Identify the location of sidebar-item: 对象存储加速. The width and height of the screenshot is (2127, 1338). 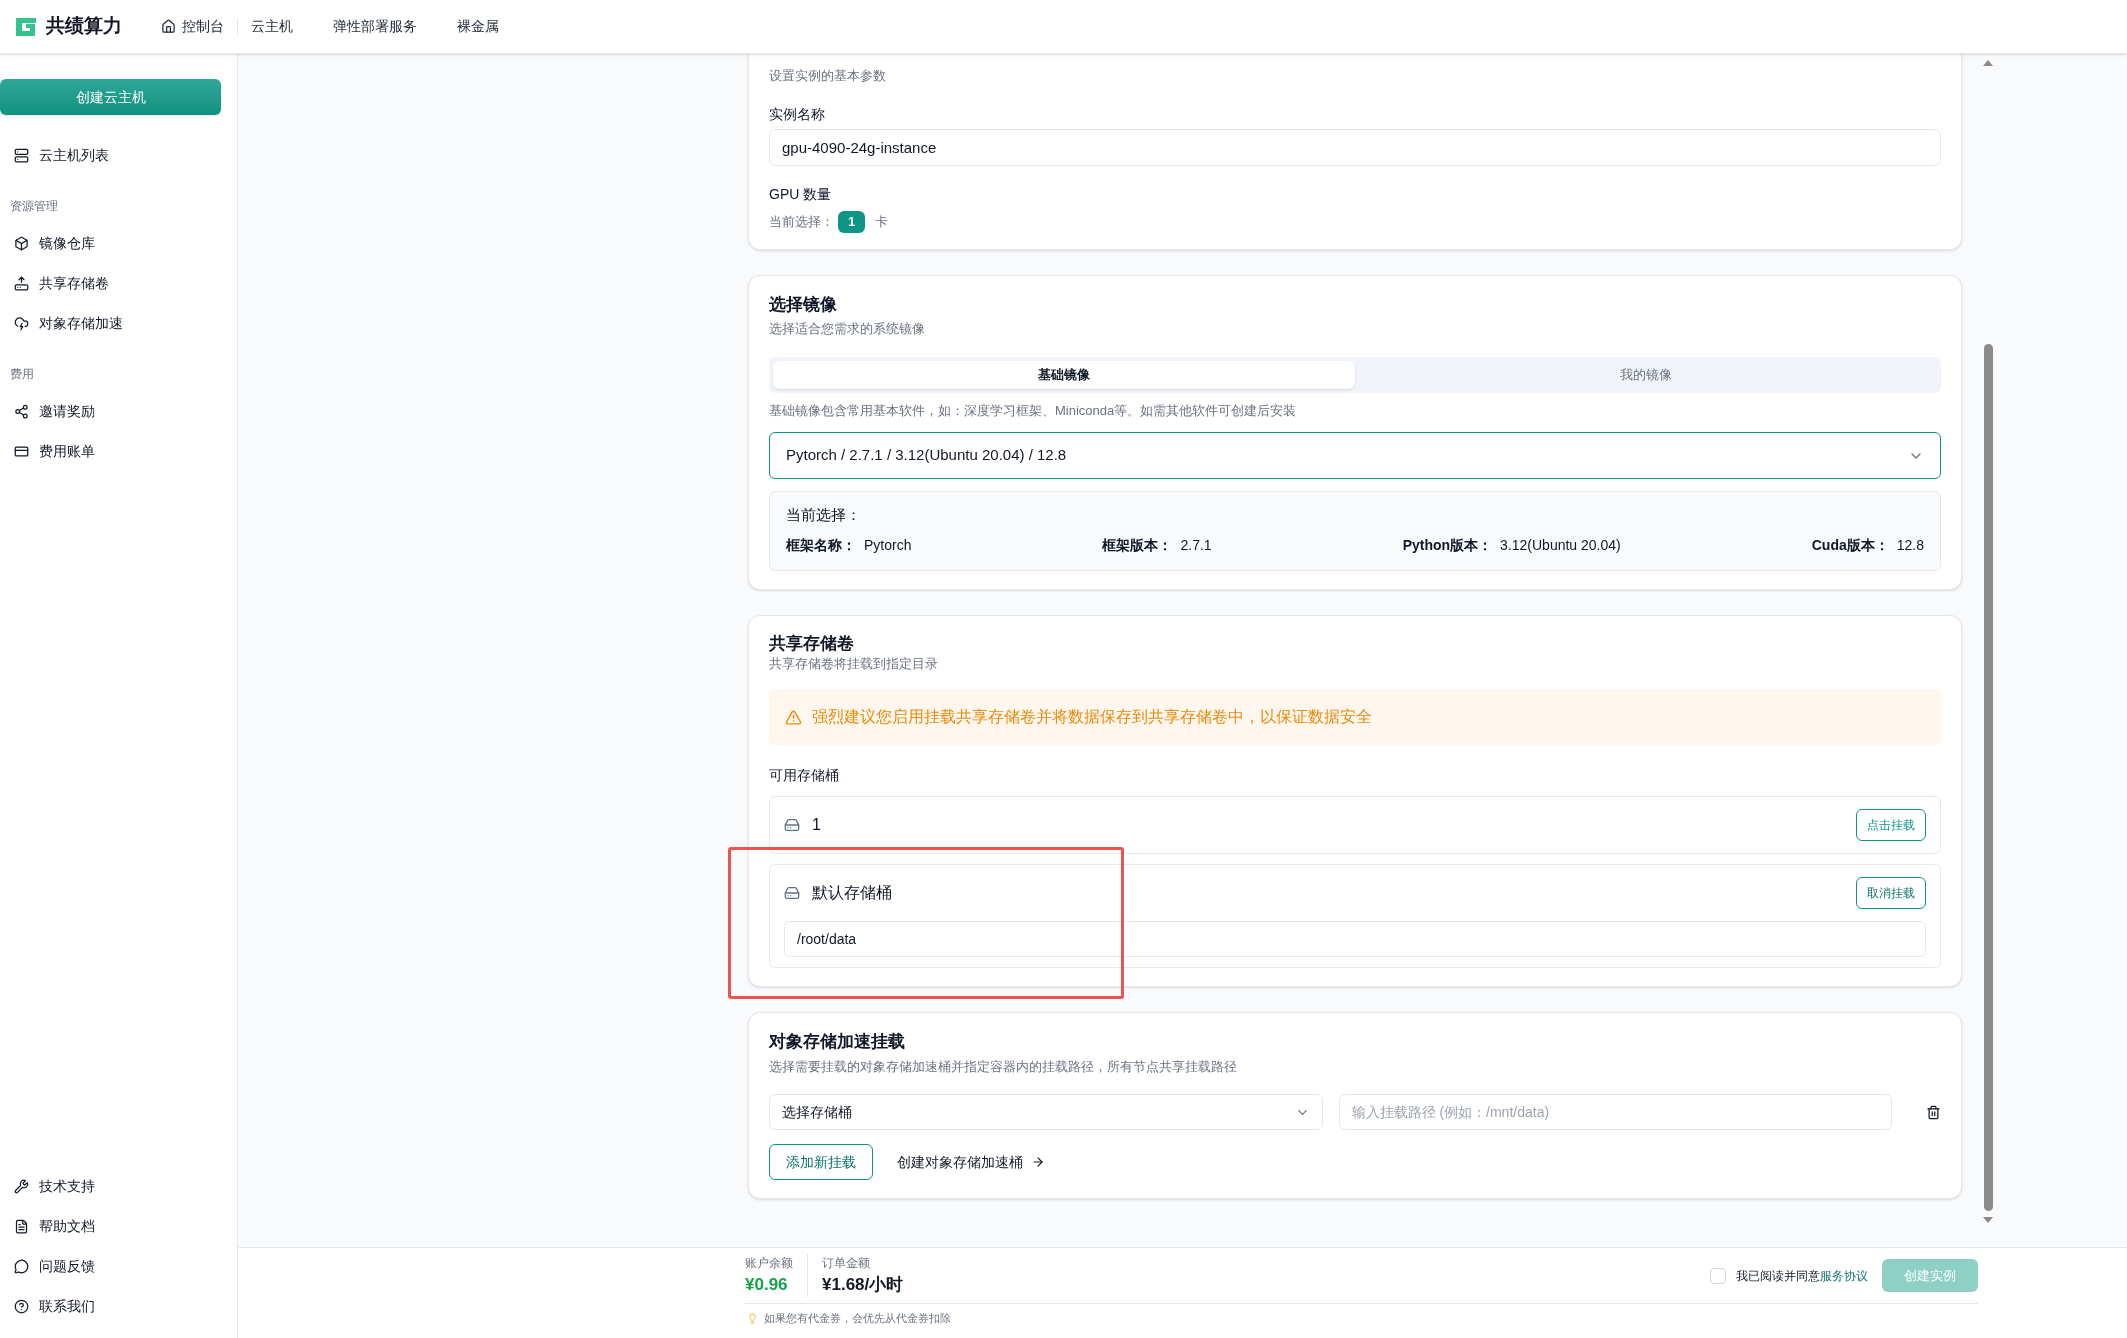
(118, 323).